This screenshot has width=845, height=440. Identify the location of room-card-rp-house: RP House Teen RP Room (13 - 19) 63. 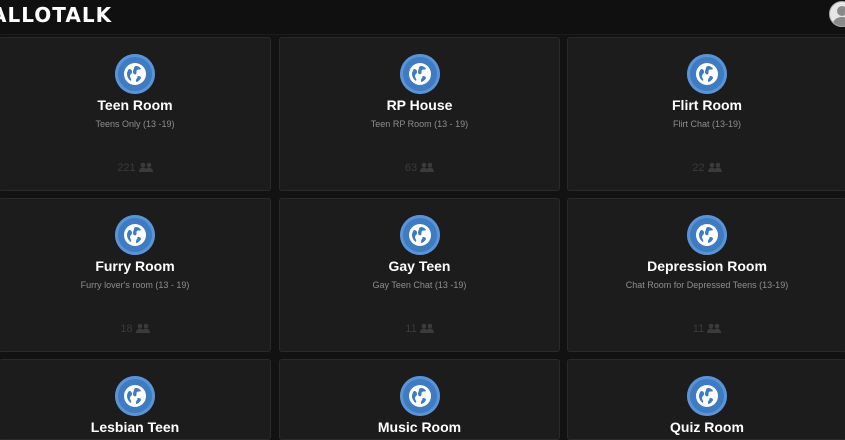
(419, 114).